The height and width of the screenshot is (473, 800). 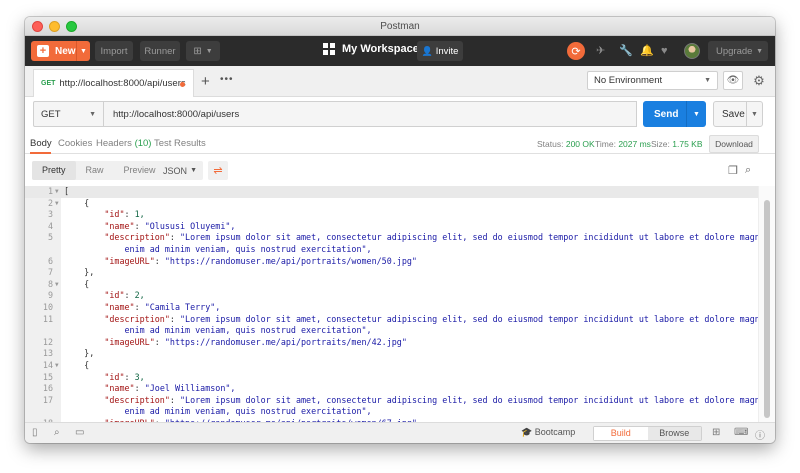 I want to click on line-number: 7, so click(x=50, y=272).